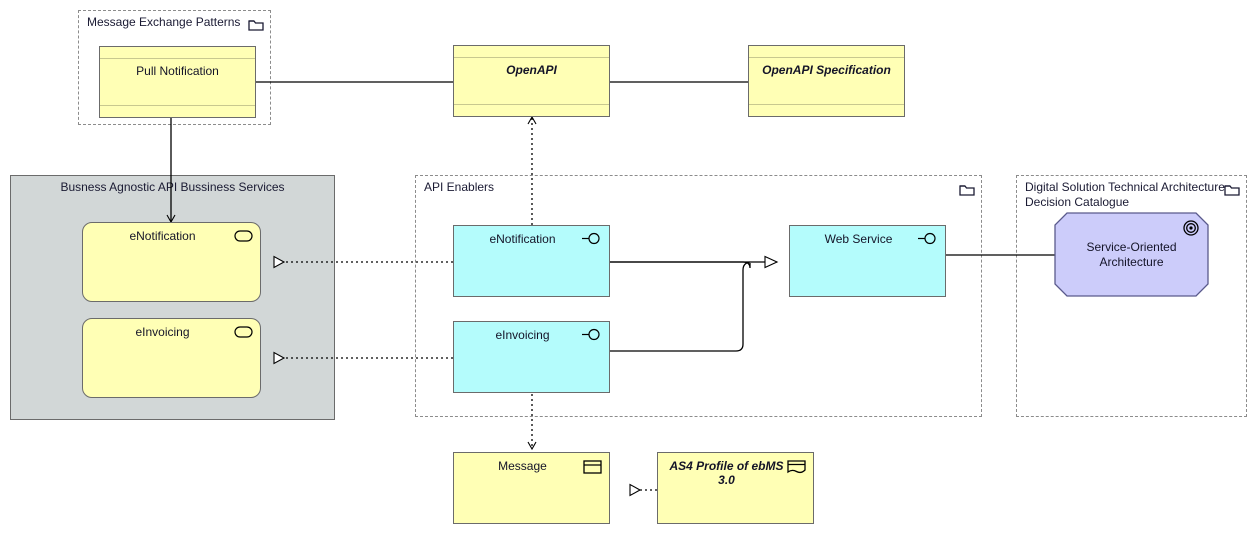 The height and width of the screenshot is (536, 1257). What do you see at coordinates (726, 473) in the screenshot?
I see `node-label-as4-profile: AS4 Profile of ebMS 3.0` at bounding box center [726, 473].